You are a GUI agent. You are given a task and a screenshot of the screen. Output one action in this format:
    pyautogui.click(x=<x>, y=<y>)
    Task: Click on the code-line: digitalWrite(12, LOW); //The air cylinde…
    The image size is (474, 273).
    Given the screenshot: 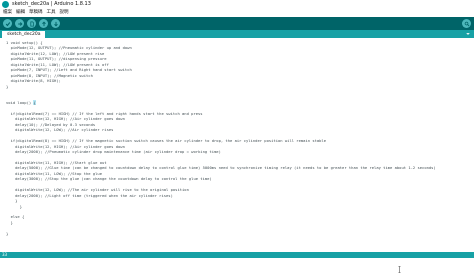 What is the action you would take?
    pyautogui.click(x=97, y=190)
    